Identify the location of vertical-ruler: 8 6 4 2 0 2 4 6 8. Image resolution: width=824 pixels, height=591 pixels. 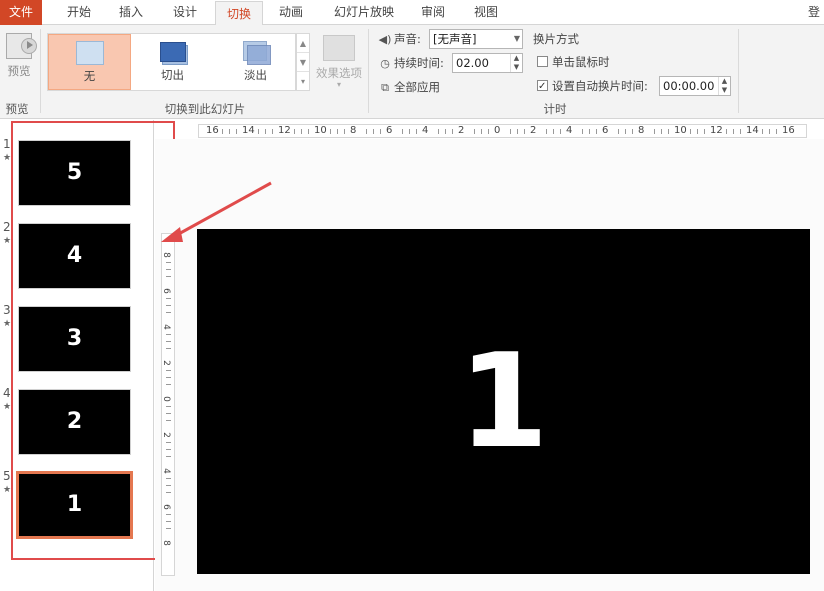
(168, 404).